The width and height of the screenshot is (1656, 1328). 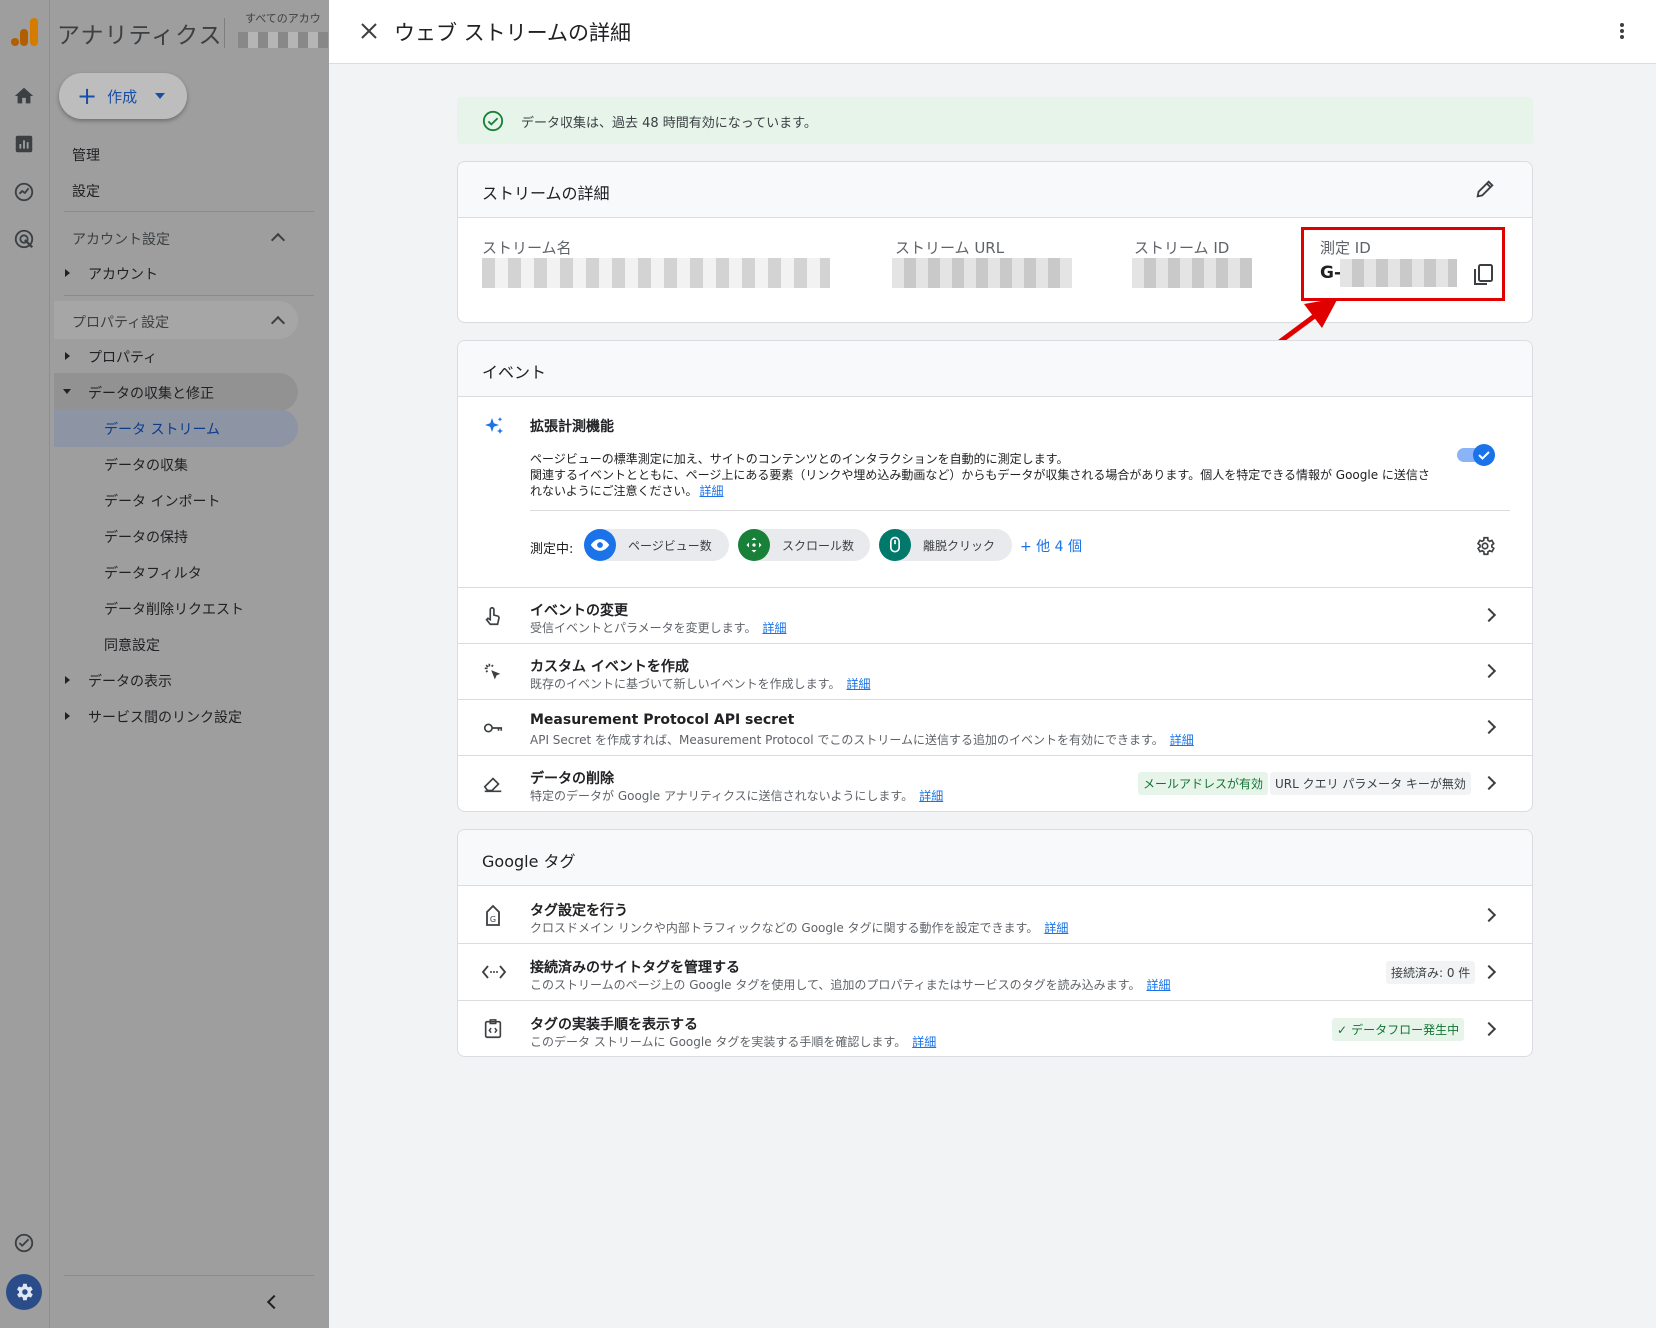 What do you see at coordinates (1158, 985) in the screenshot?
I see `manage-site-tags-link: 詳細` at bounding box center [1158, 985].